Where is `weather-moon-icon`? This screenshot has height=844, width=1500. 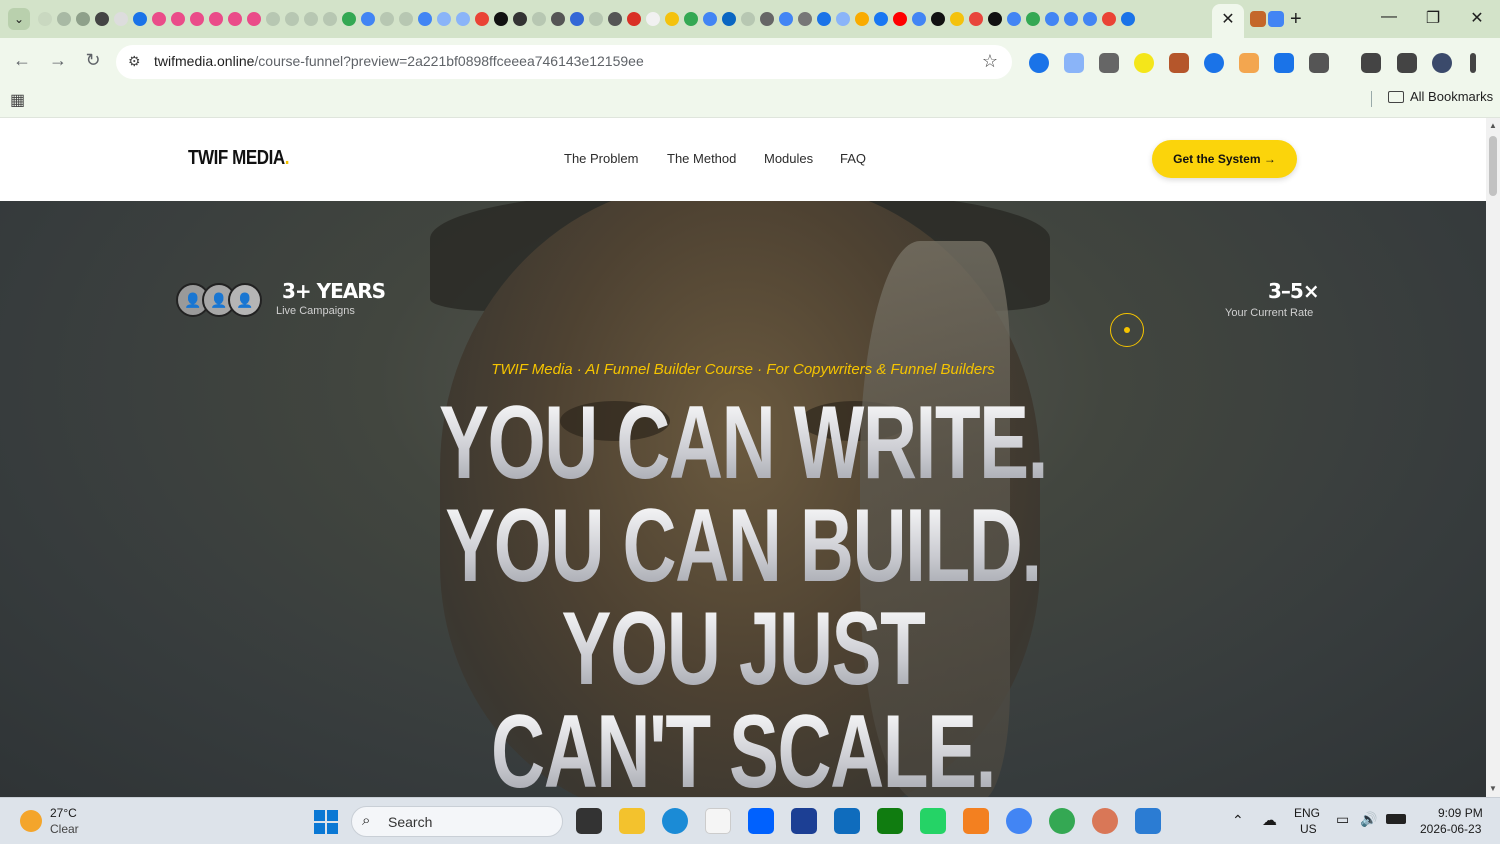
weather-moon-icon is located at coordinates (31, 821).